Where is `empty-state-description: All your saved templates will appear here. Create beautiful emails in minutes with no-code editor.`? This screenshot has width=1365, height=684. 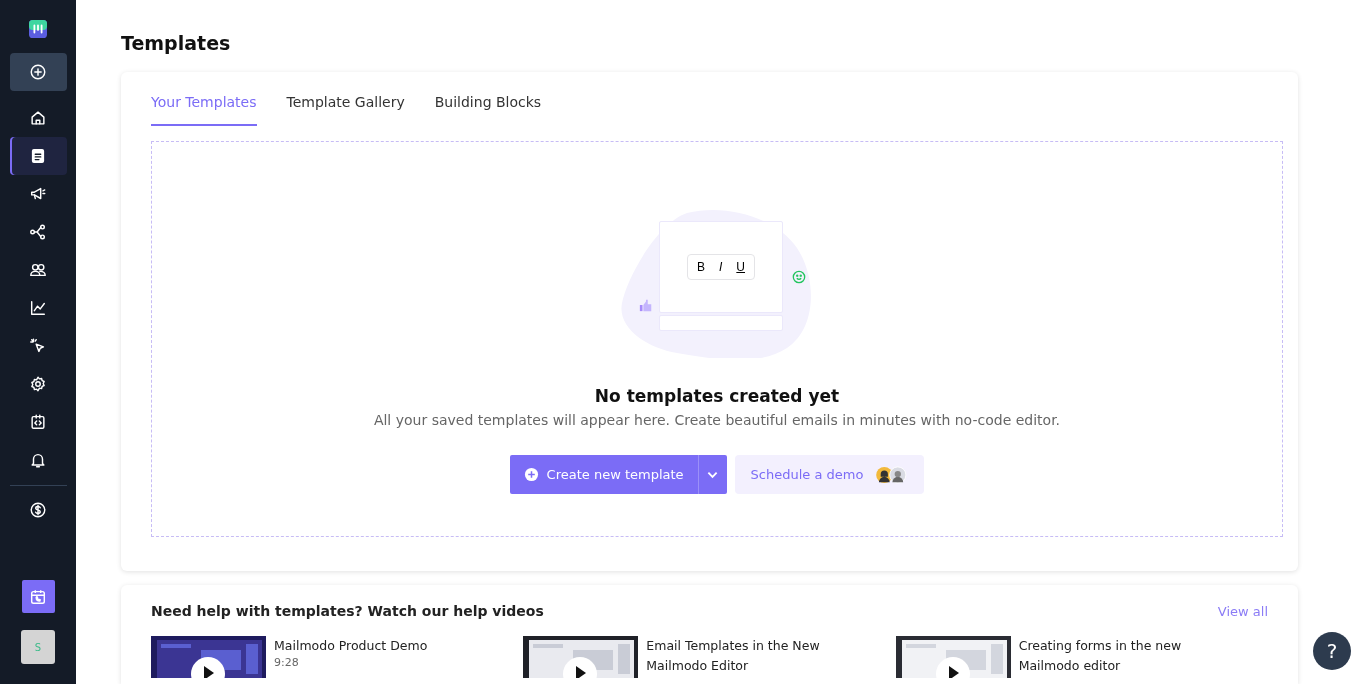
empty-state-description: All your saved templates will appear here. Create beautiful emails in minutes with no-code editor. is located at coordinates (717, 420).